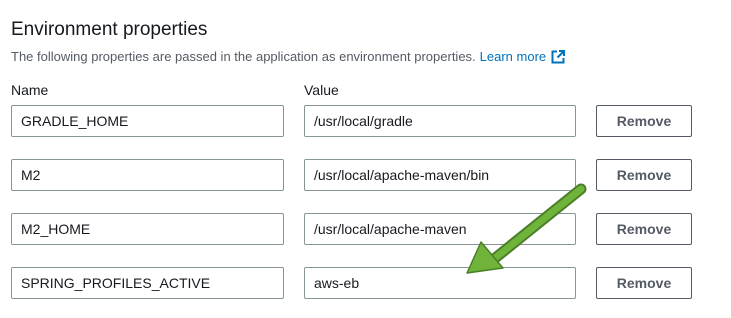  I want to click on name-column-label: Name, so click(30, 90).